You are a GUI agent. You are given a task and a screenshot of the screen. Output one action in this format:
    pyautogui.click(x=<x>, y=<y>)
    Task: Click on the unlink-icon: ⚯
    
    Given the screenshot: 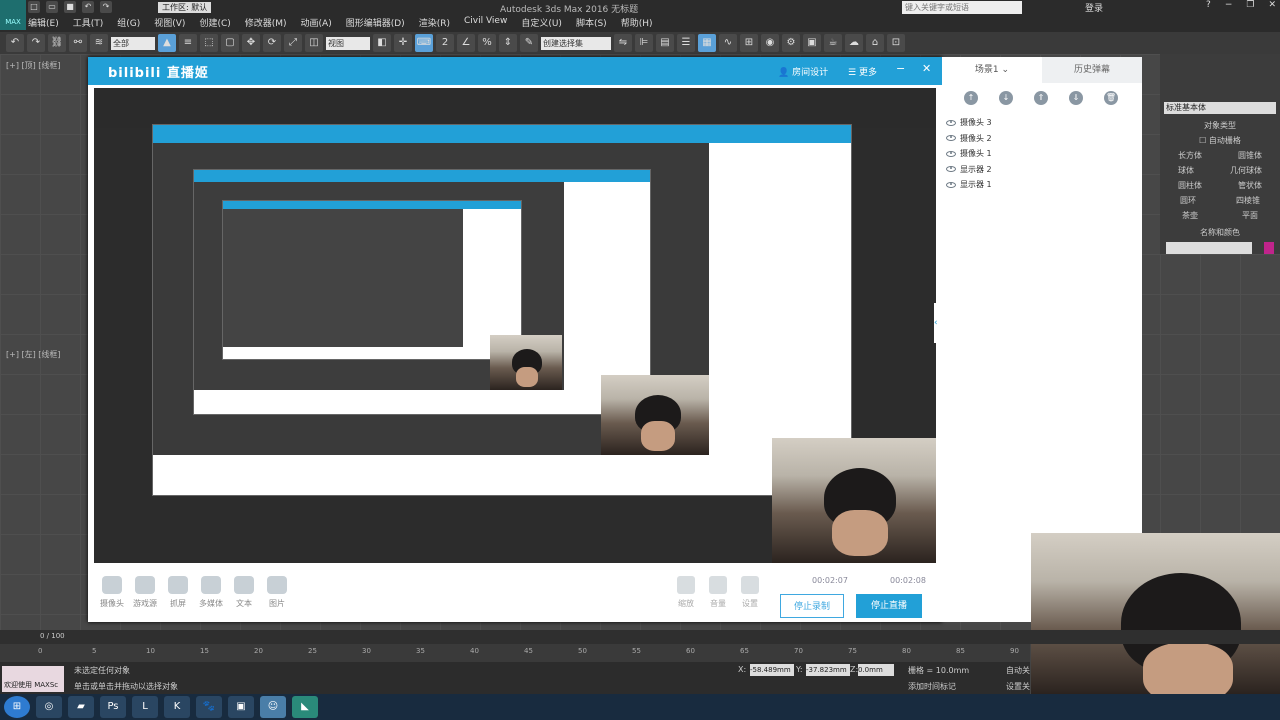 What is the action you would take?
    pyautogui.click(x=78, y=43)
    